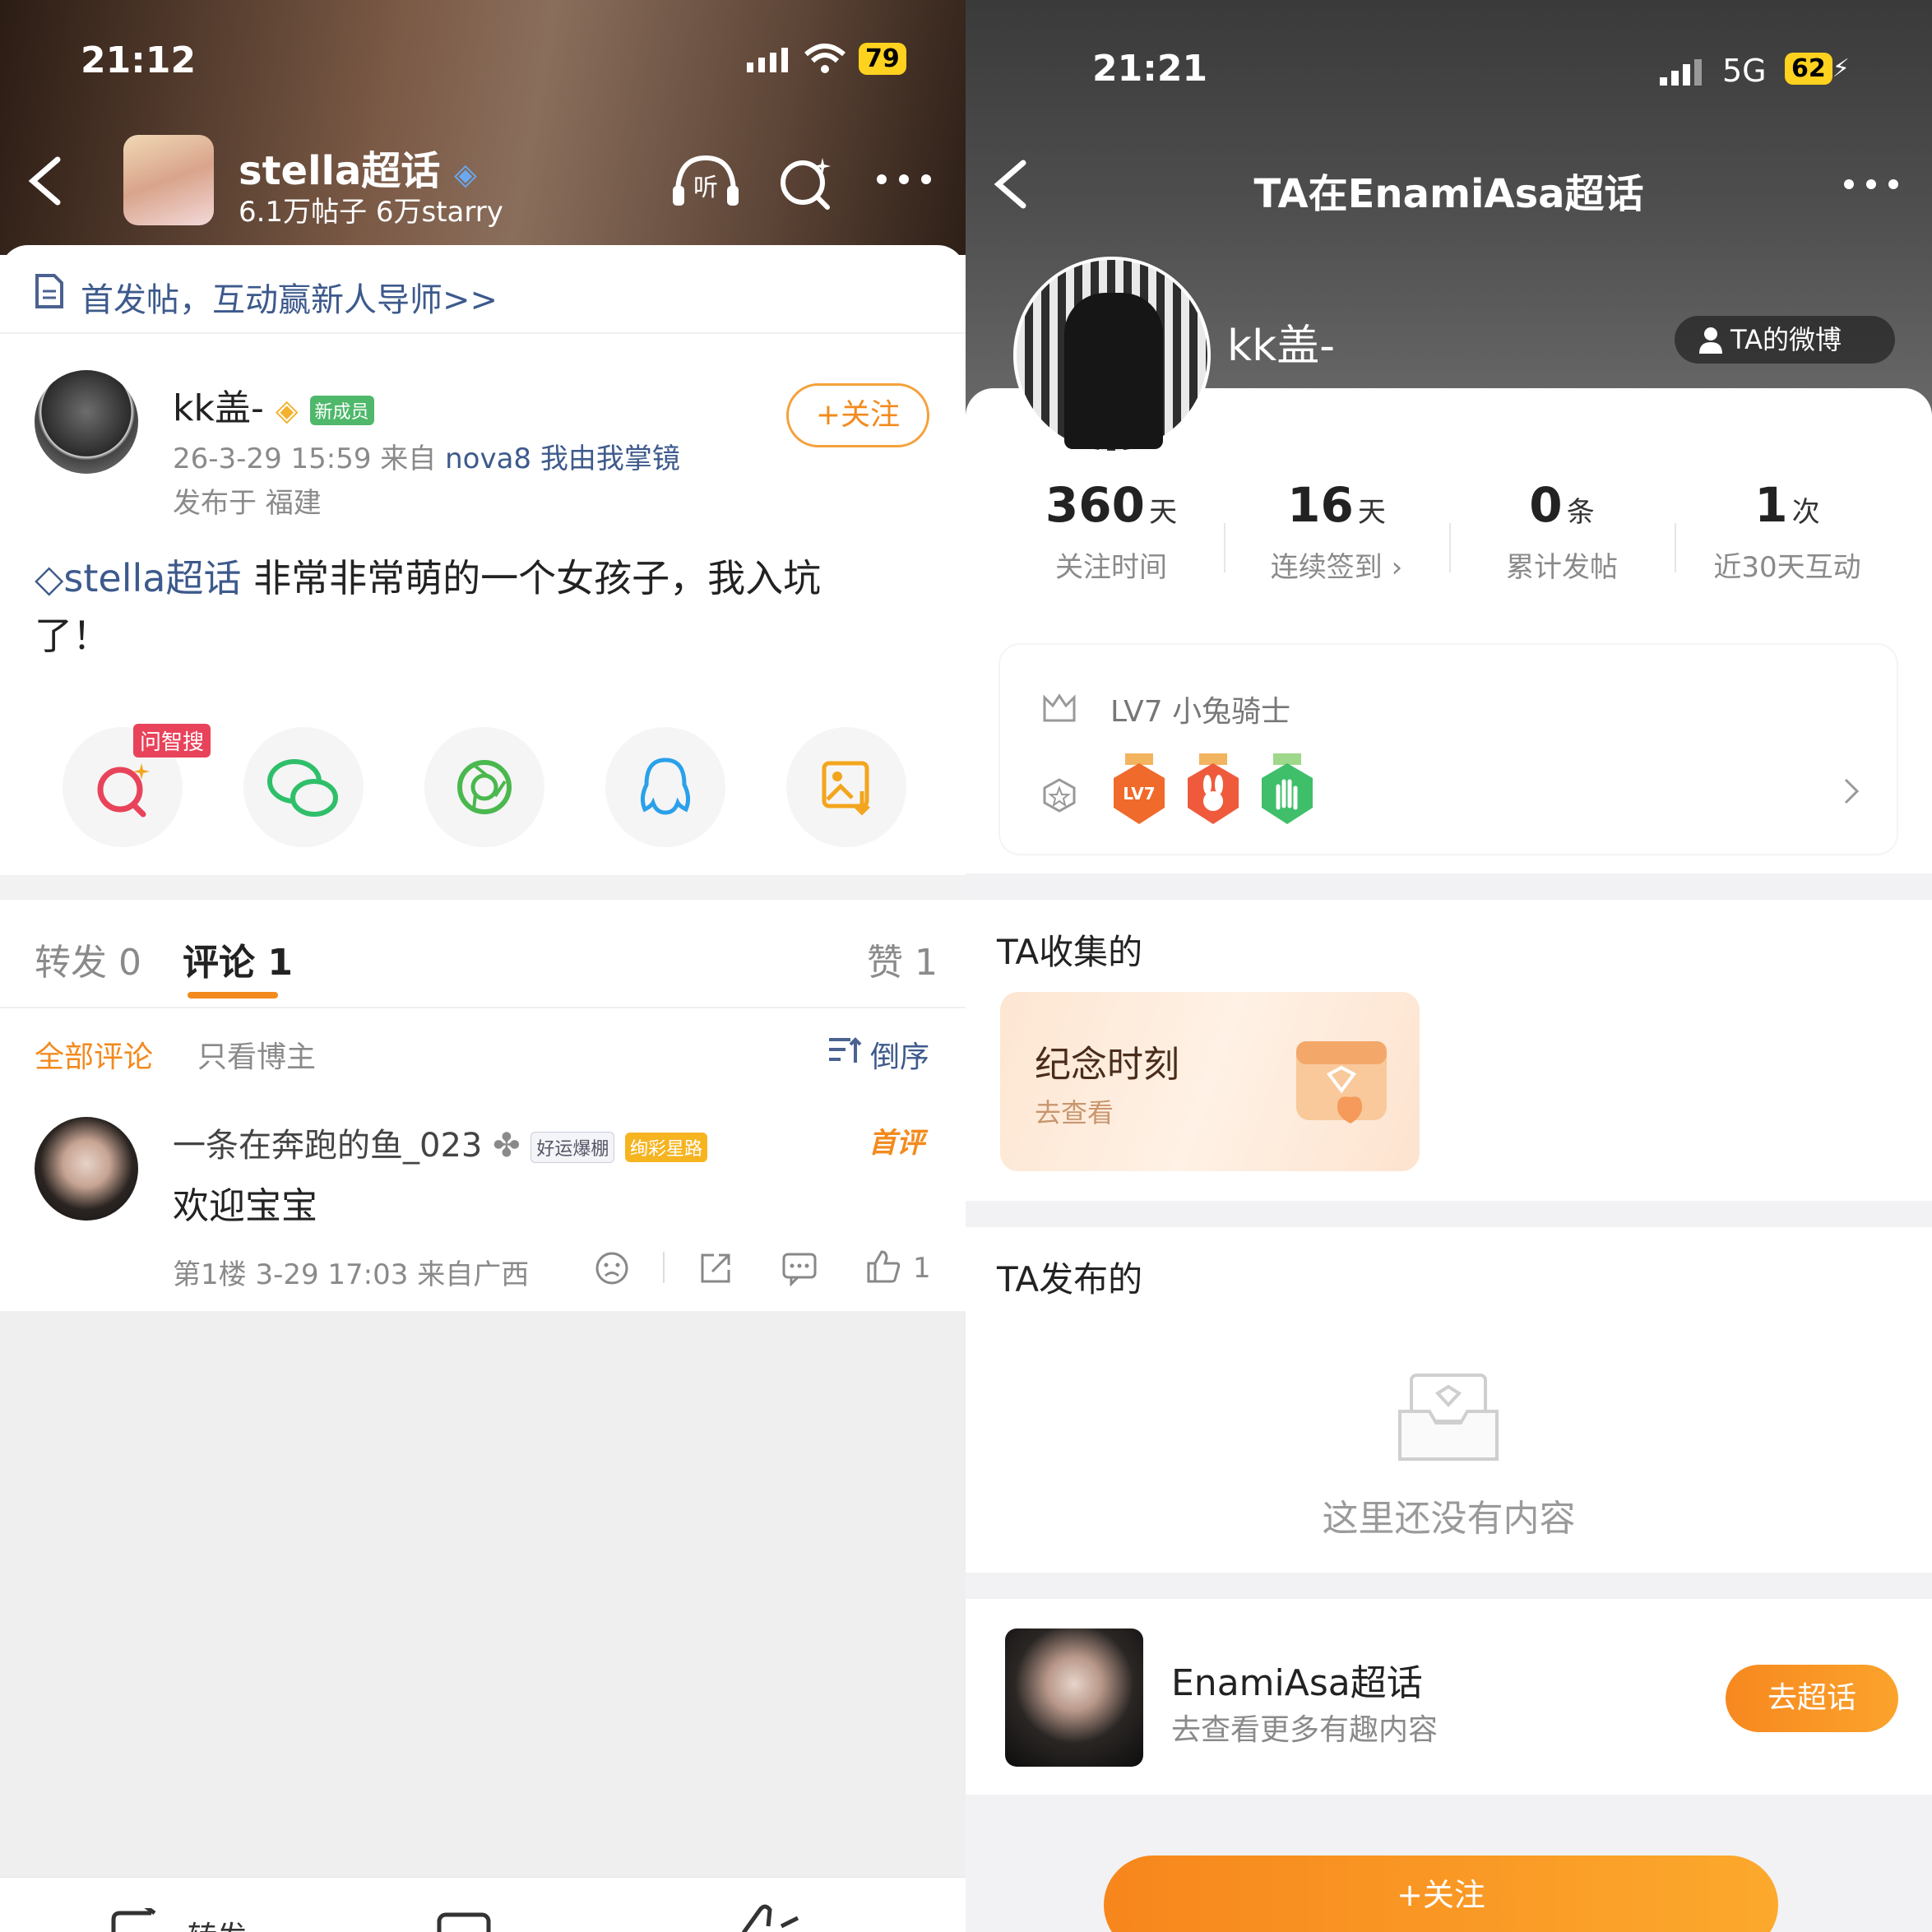 This screenshot has width=1932, height=1932. I want to click on document-icon, so click(49, 291).